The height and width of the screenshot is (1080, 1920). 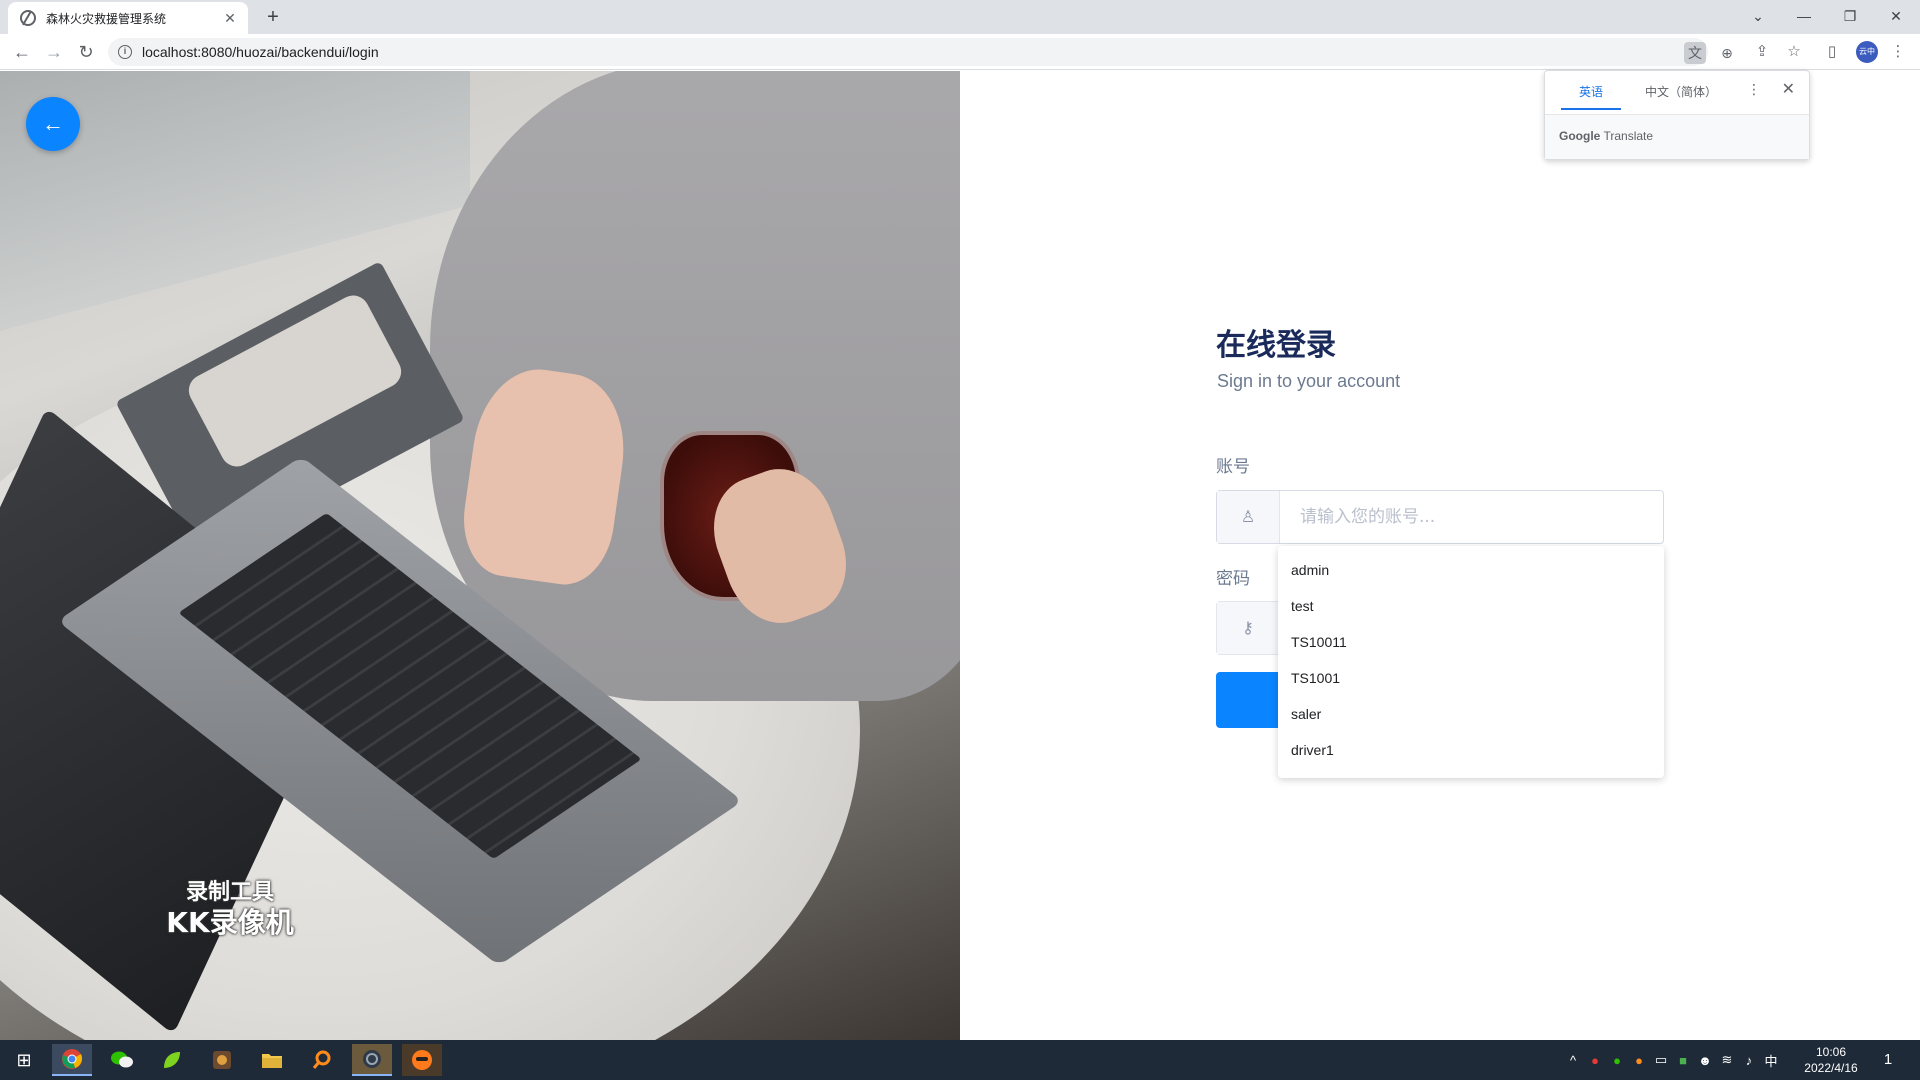 What do you see at coordinates (1705, 1060) in the screenshot?
I see `qq-tray-icon: ☻` at bounding box center [1705, 1060].